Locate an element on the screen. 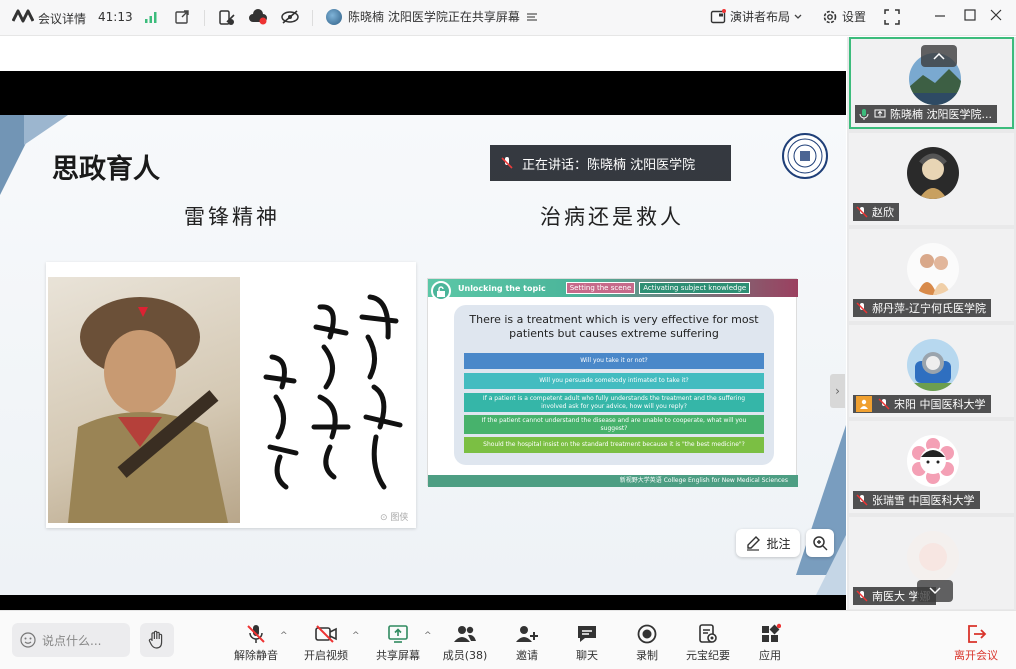  meeting-details-link: 会议详情 is located at coordinates (62, 18).